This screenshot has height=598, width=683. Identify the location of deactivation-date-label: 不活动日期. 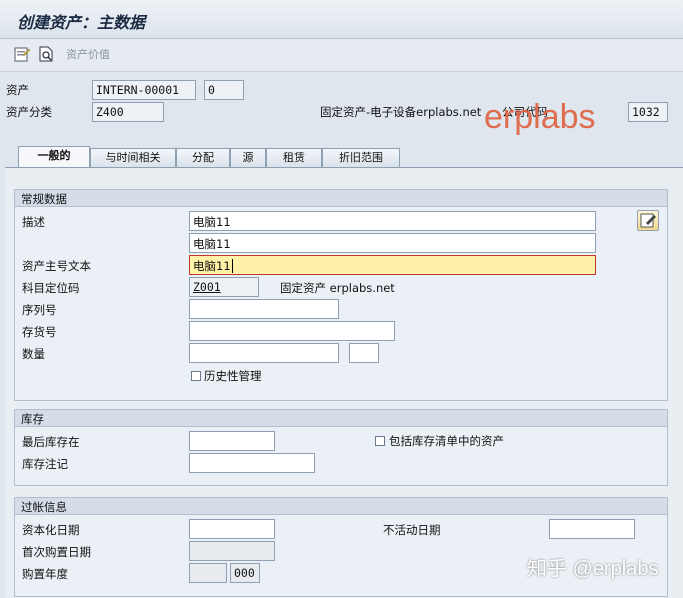
(412, 530).